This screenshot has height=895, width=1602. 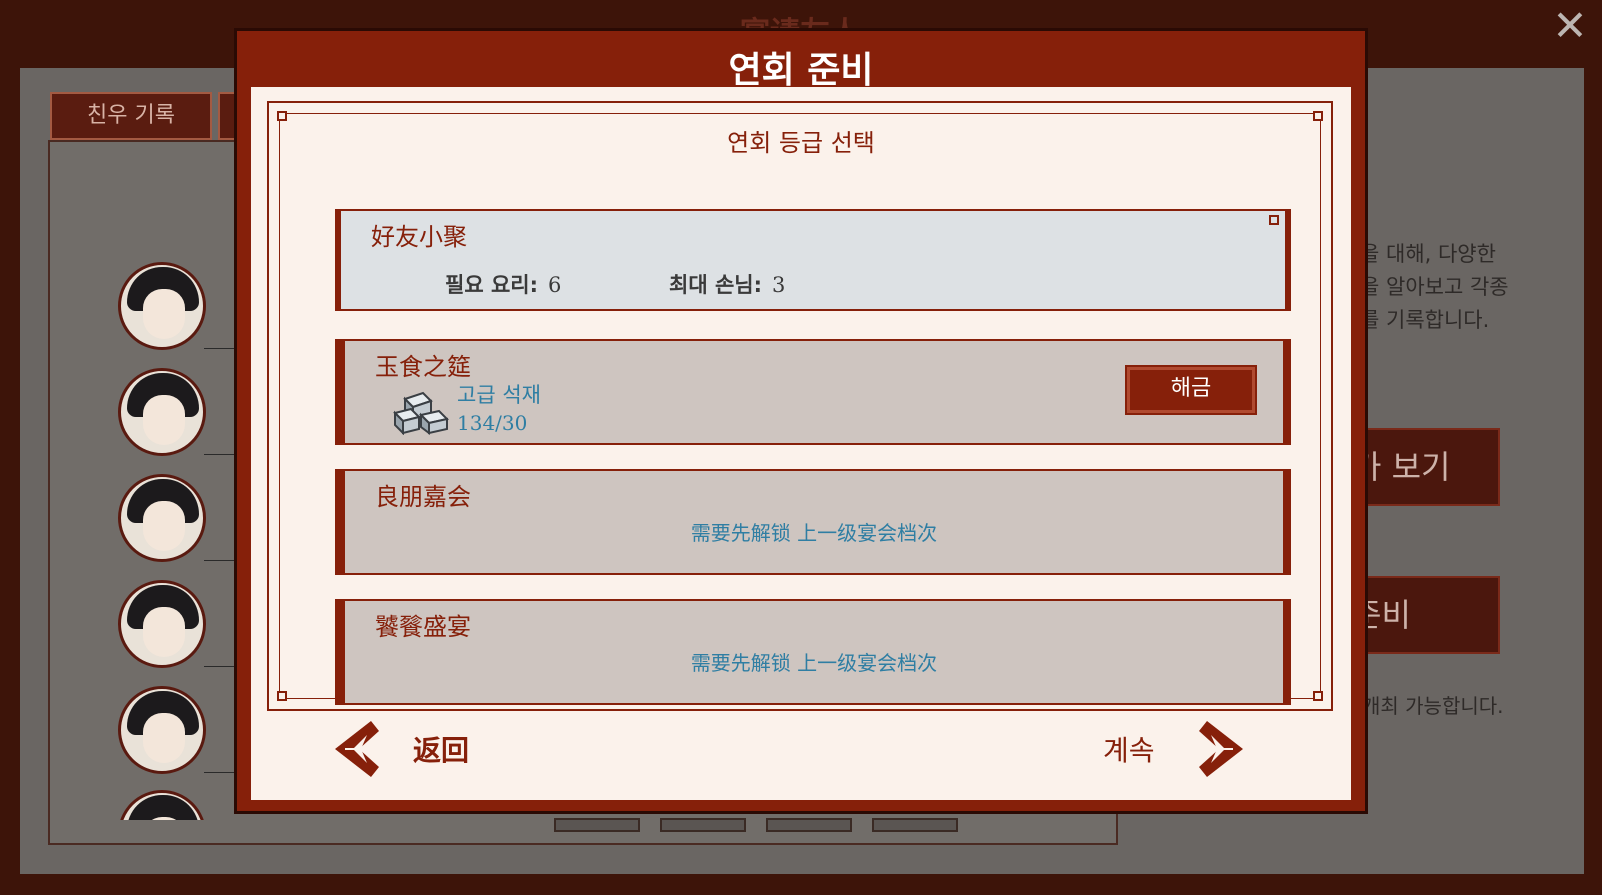 What do you see at coordinates (423, 367) in the screenshot?
I see `tier-name: 玉食之筵` at bounding box center [423, 367].